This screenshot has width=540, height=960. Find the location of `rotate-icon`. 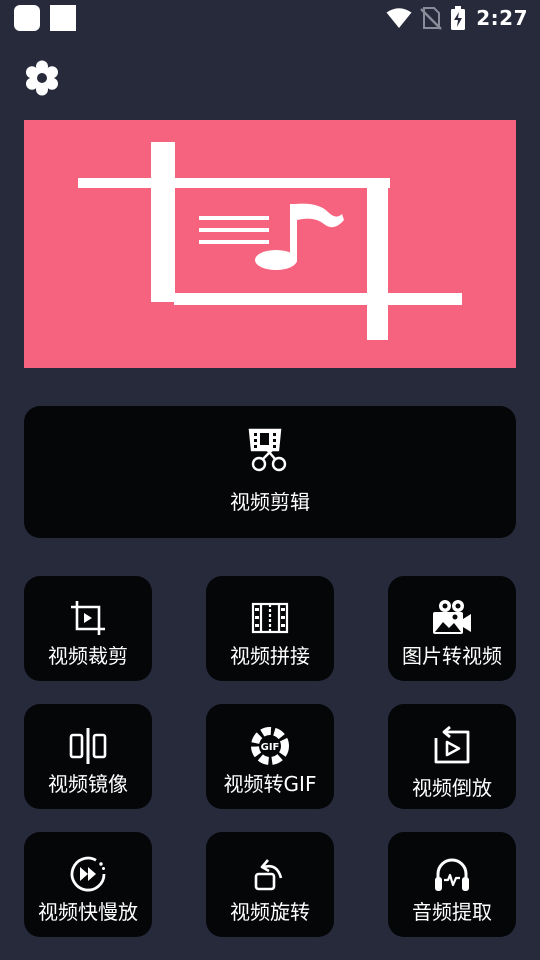

rotate-icon is located at coordinates (268, 875).